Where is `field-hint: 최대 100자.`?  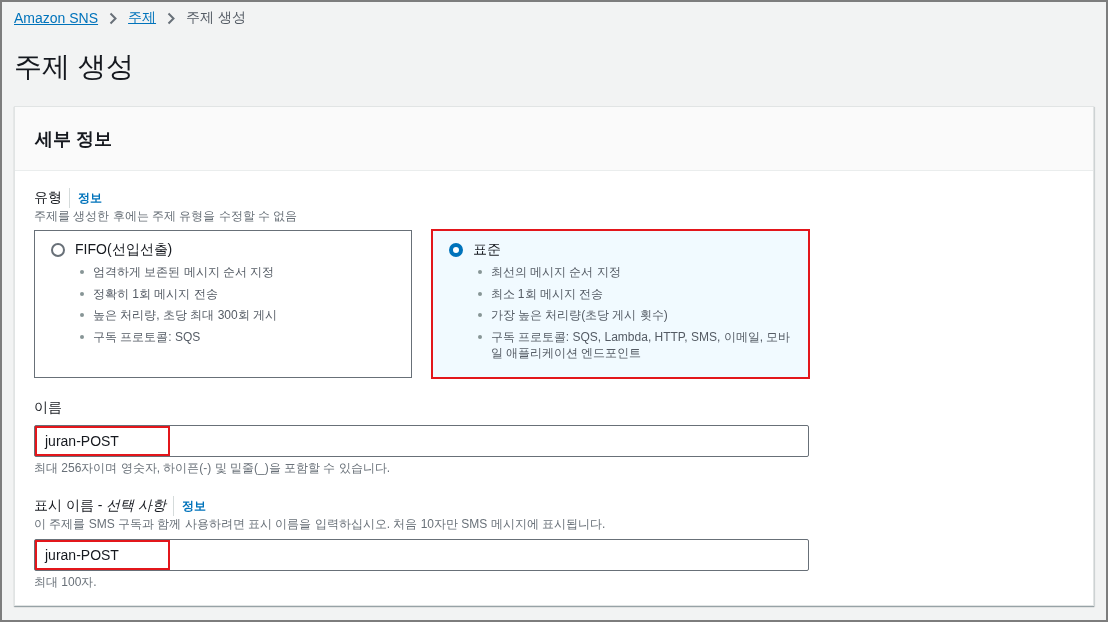
field-hint: 최대 100자. is located at coordinates (66, 582).